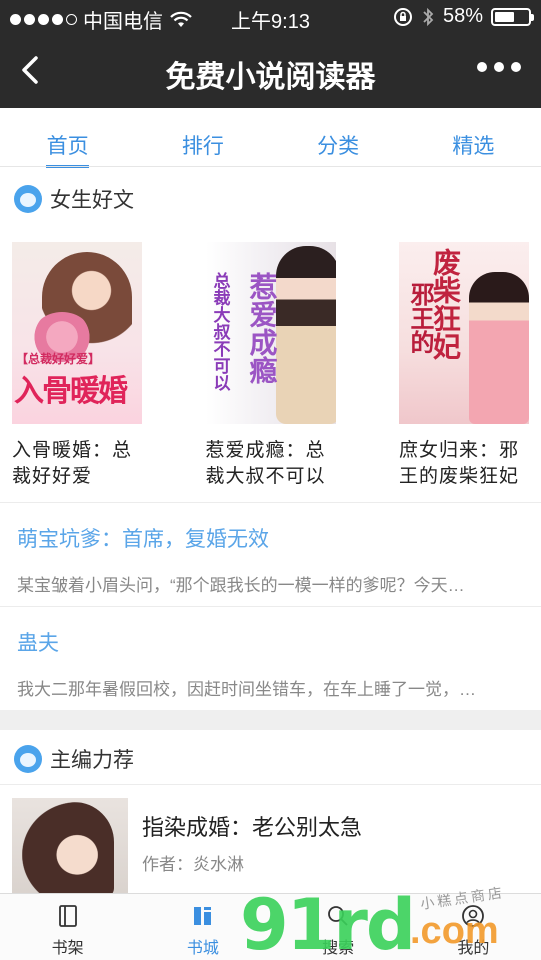 The width and height of the screenshot is (541, 960). I want to click on book-cover, so click(70, 848).